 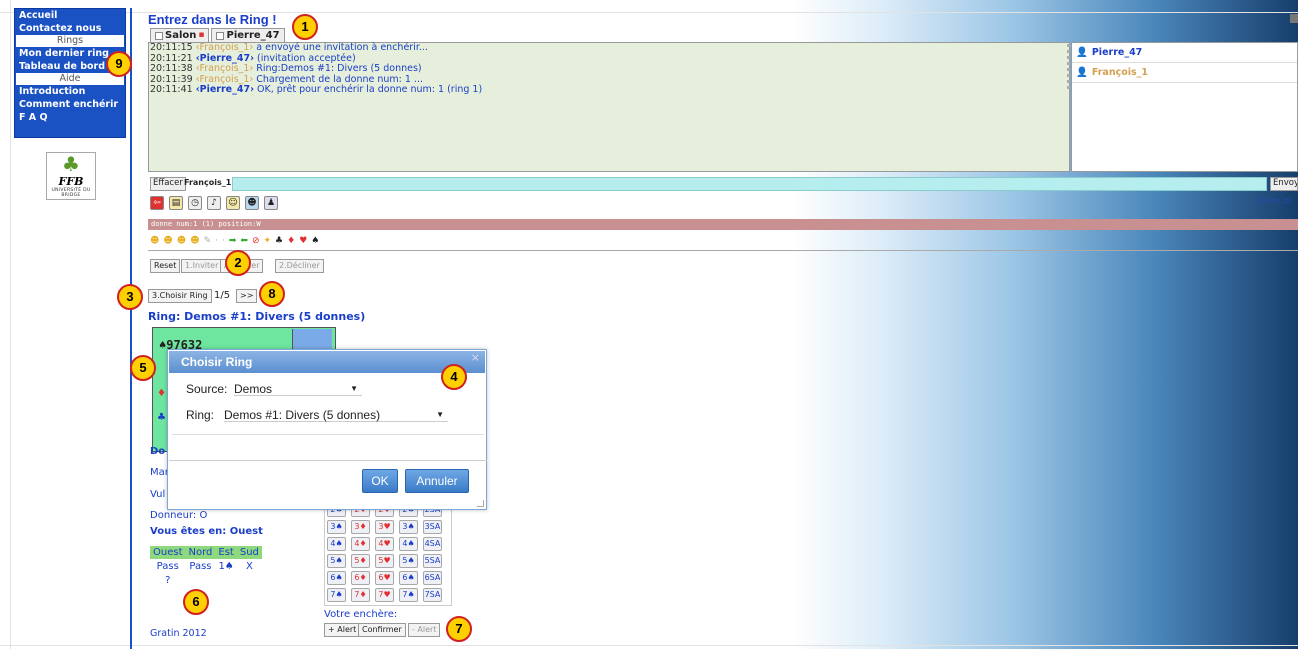 What do you see at coordinates (70, 79) in the screenshot?
I see `section-aide: Aide` at bounding box center [70, 79].